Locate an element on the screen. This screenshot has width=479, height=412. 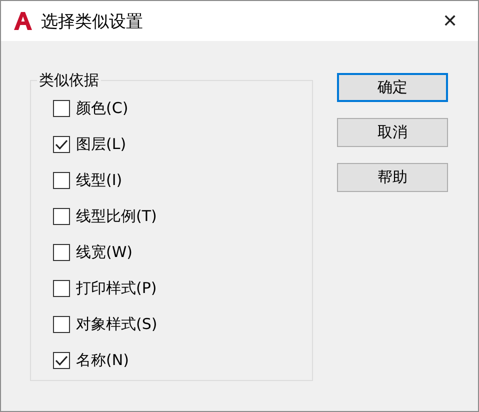
checkbox-label: 线宽(W) is located at coordinates (104, 252).